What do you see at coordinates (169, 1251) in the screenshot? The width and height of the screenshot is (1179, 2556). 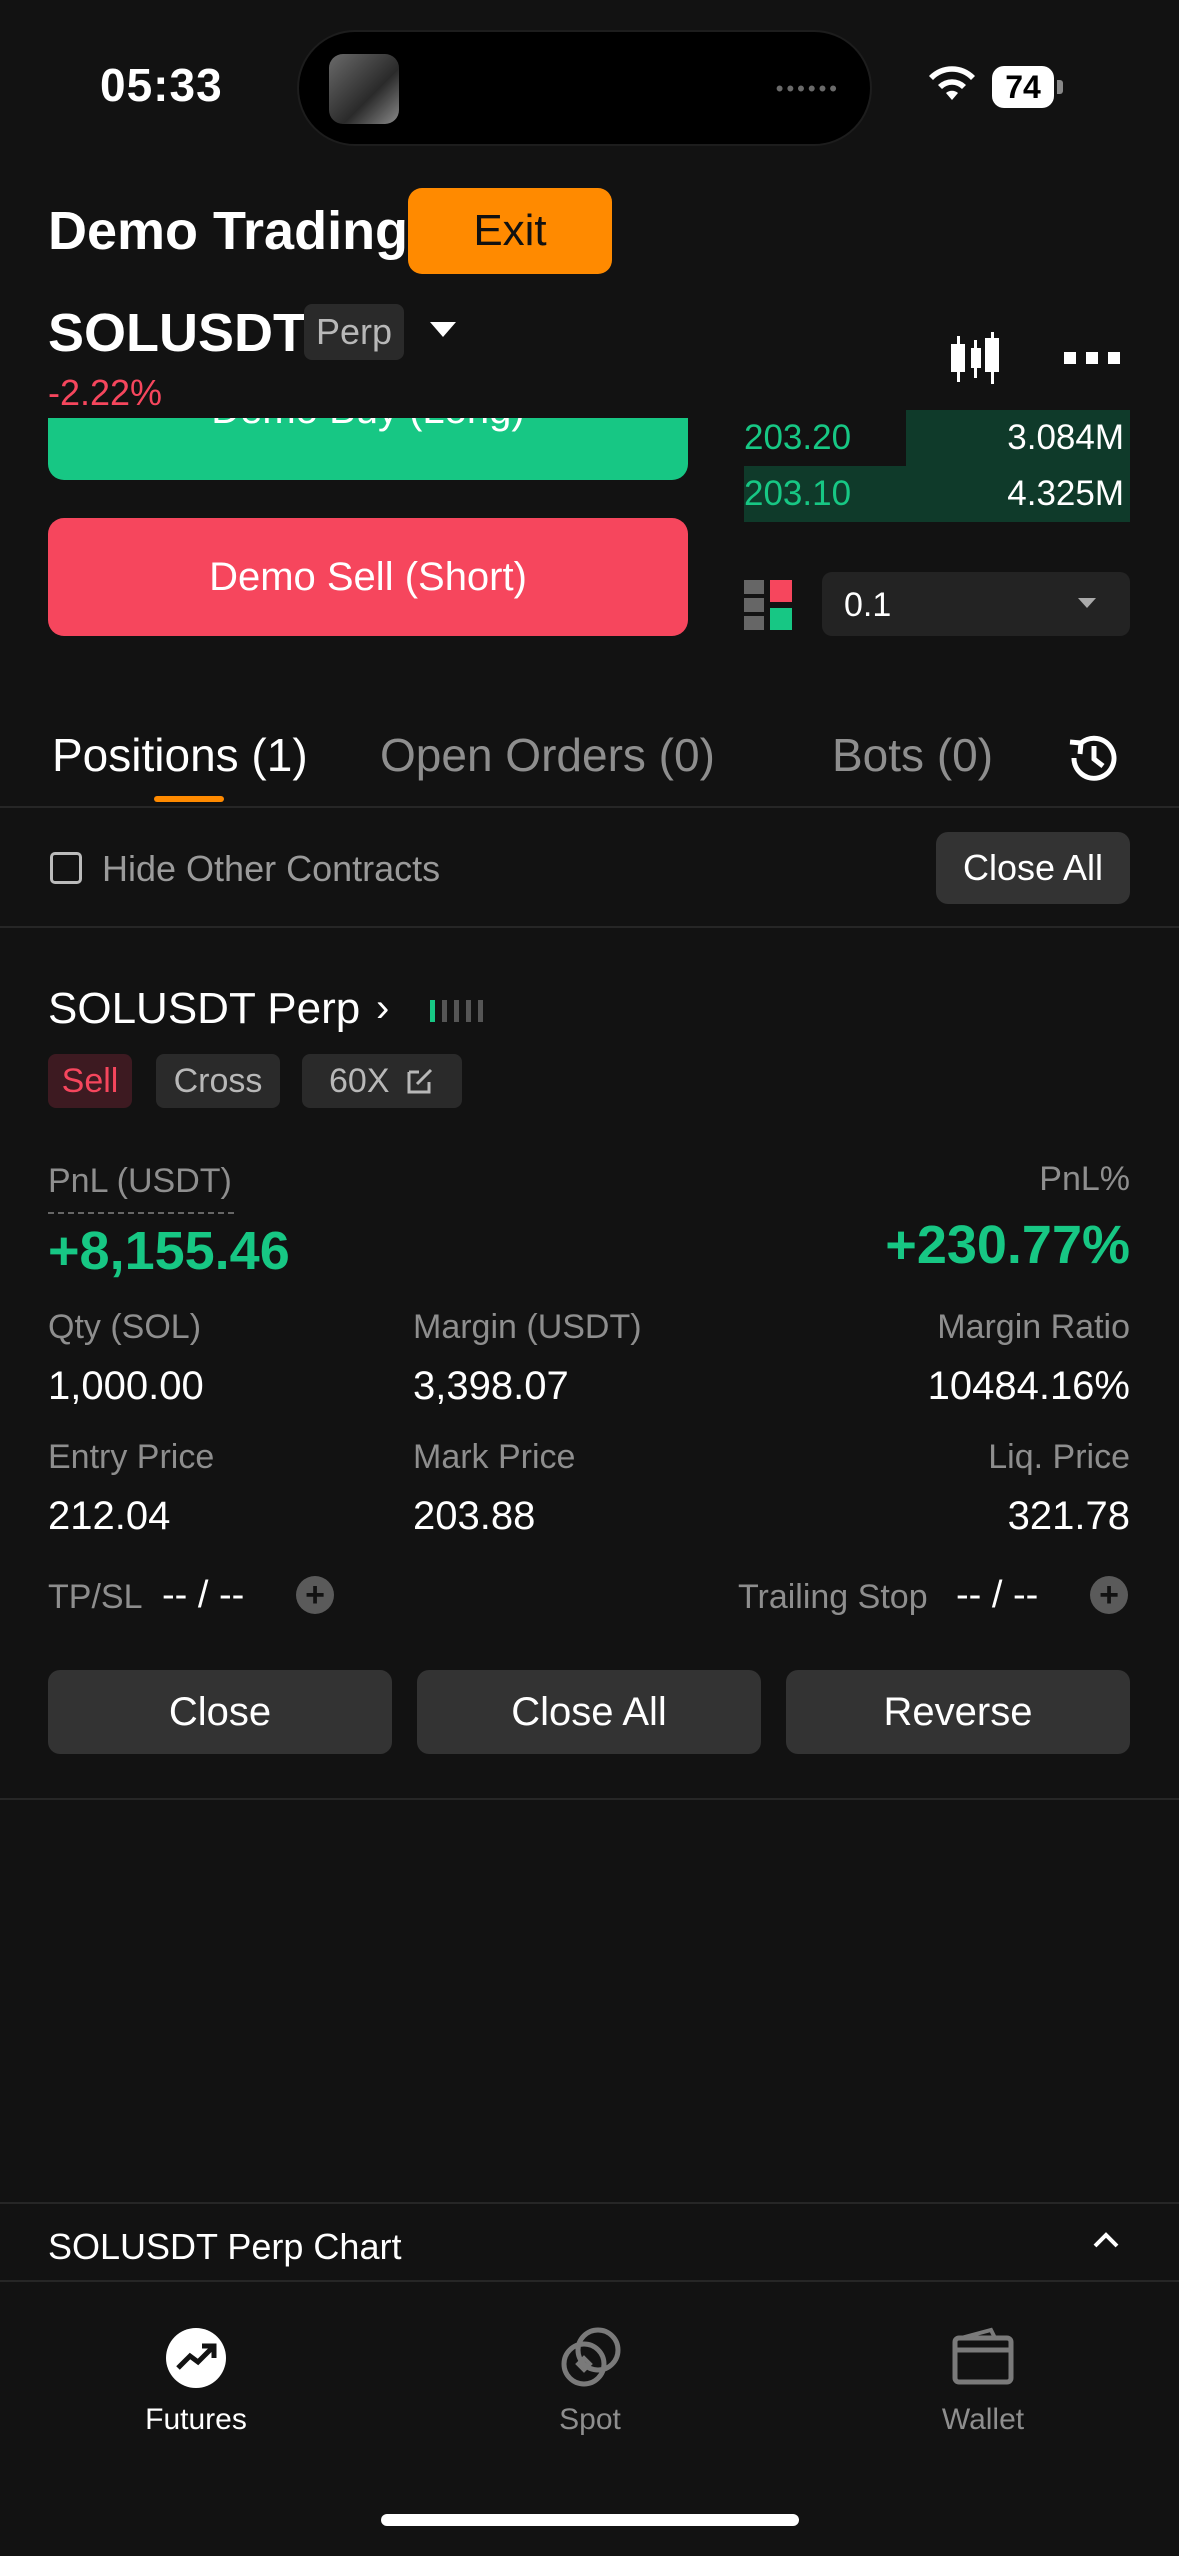 I see `pnl-value: +8,155.46` at bounding box center [169, 1251].